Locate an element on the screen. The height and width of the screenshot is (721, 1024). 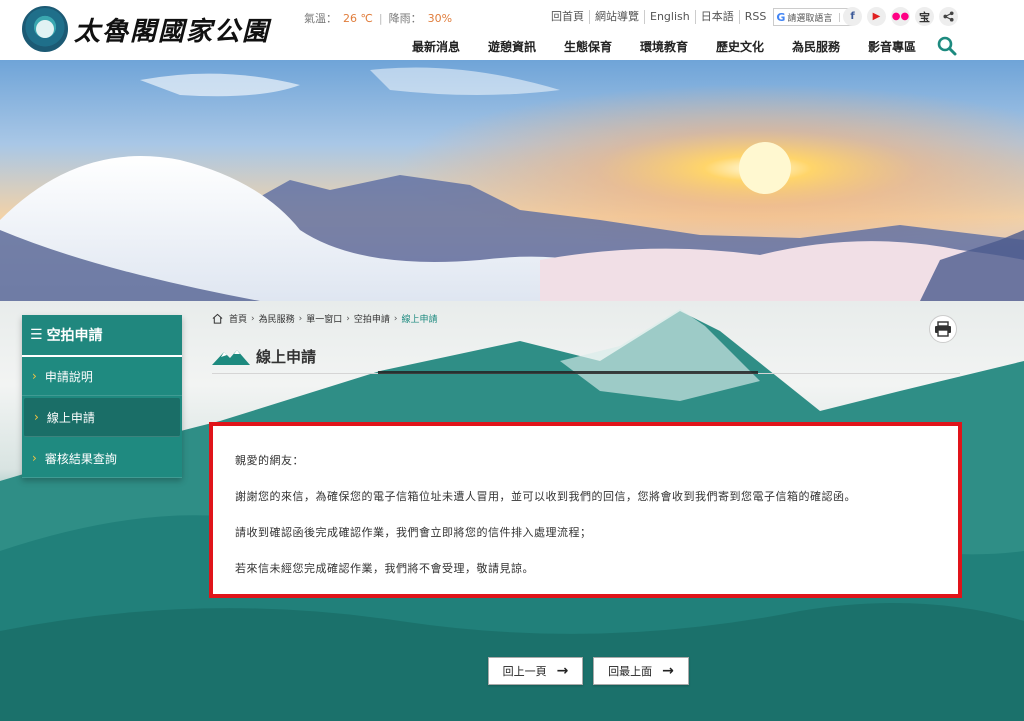
sidebar-title-label: 空拍申請 is located at coordinates (74, 336).